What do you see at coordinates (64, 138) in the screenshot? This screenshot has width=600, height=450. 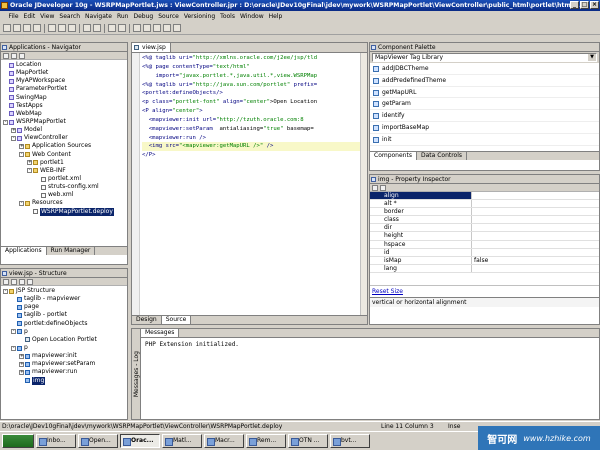 I see `tree-item: - ViewController` at bounding box center [64, 138].